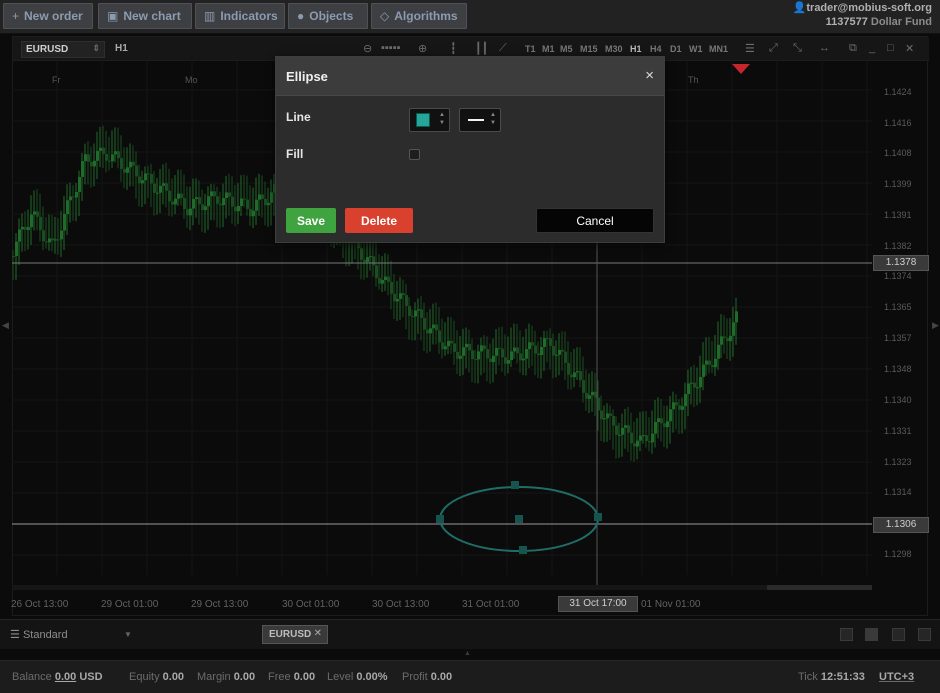  What do you see at coordinates (696, 49) in the screenshot?
I see `timeframe-w1: W1` at bounding box center [696, 49].